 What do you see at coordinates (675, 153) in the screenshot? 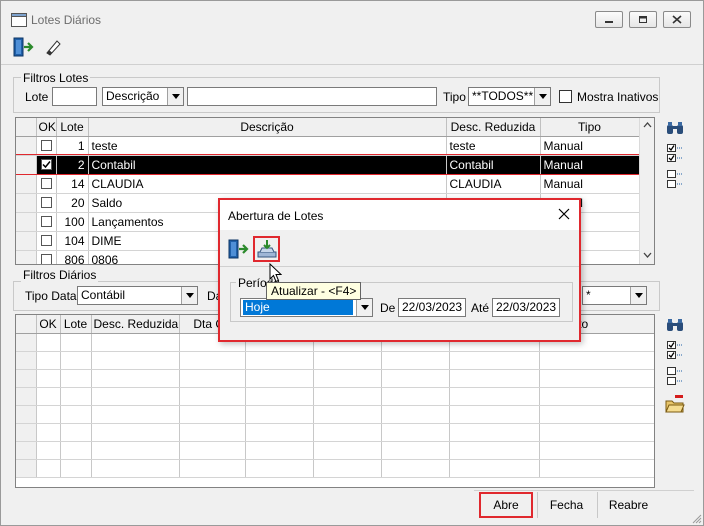
I see `lotes-select-all-button` at bounding box center [675, 153].